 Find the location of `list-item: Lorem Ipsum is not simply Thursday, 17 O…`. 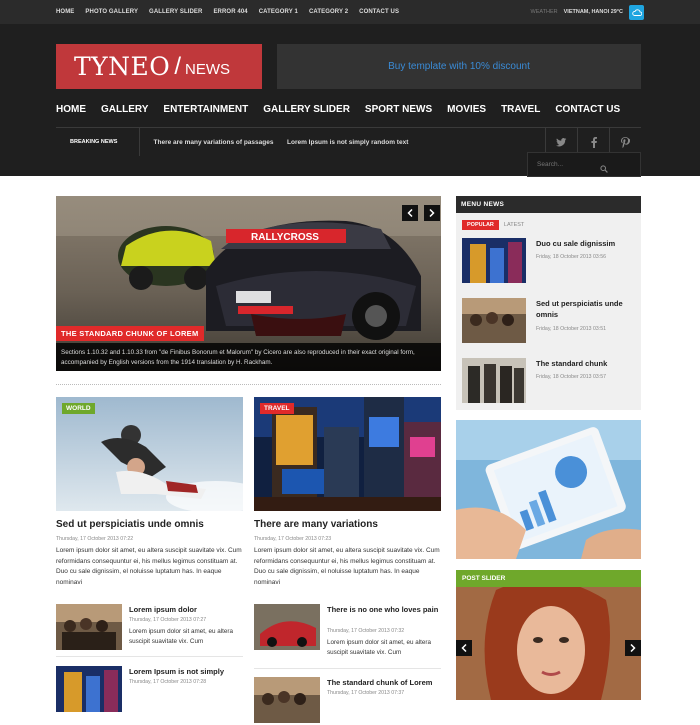

list-item: Lorem Ipsum is not simply Thursday, 17 O… is located at coordinates (149, 690).